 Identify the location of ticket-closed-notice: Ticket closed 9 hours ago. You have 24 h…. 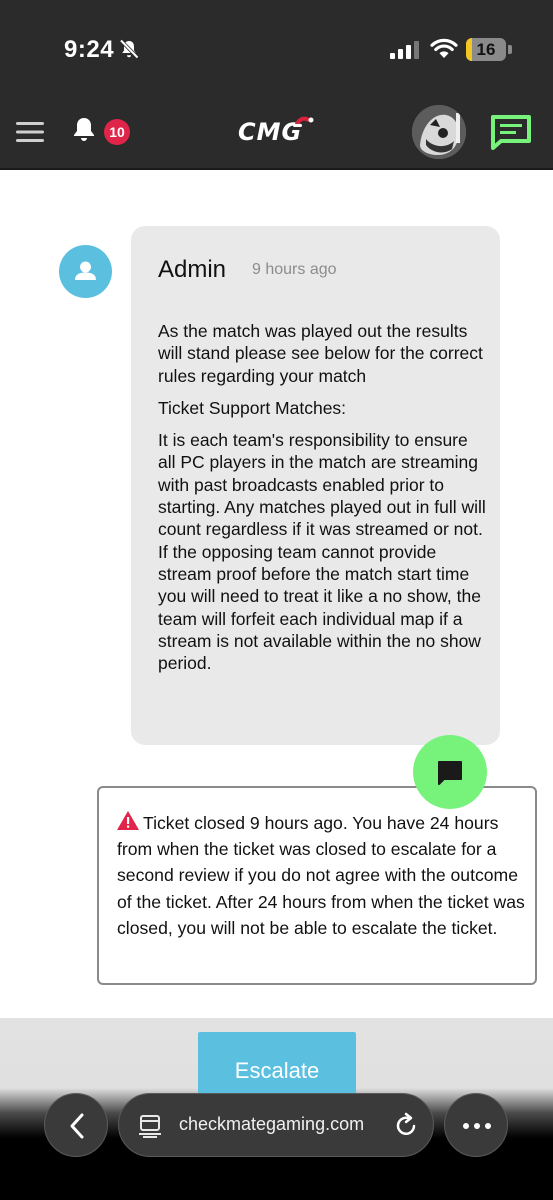
(317, 885).